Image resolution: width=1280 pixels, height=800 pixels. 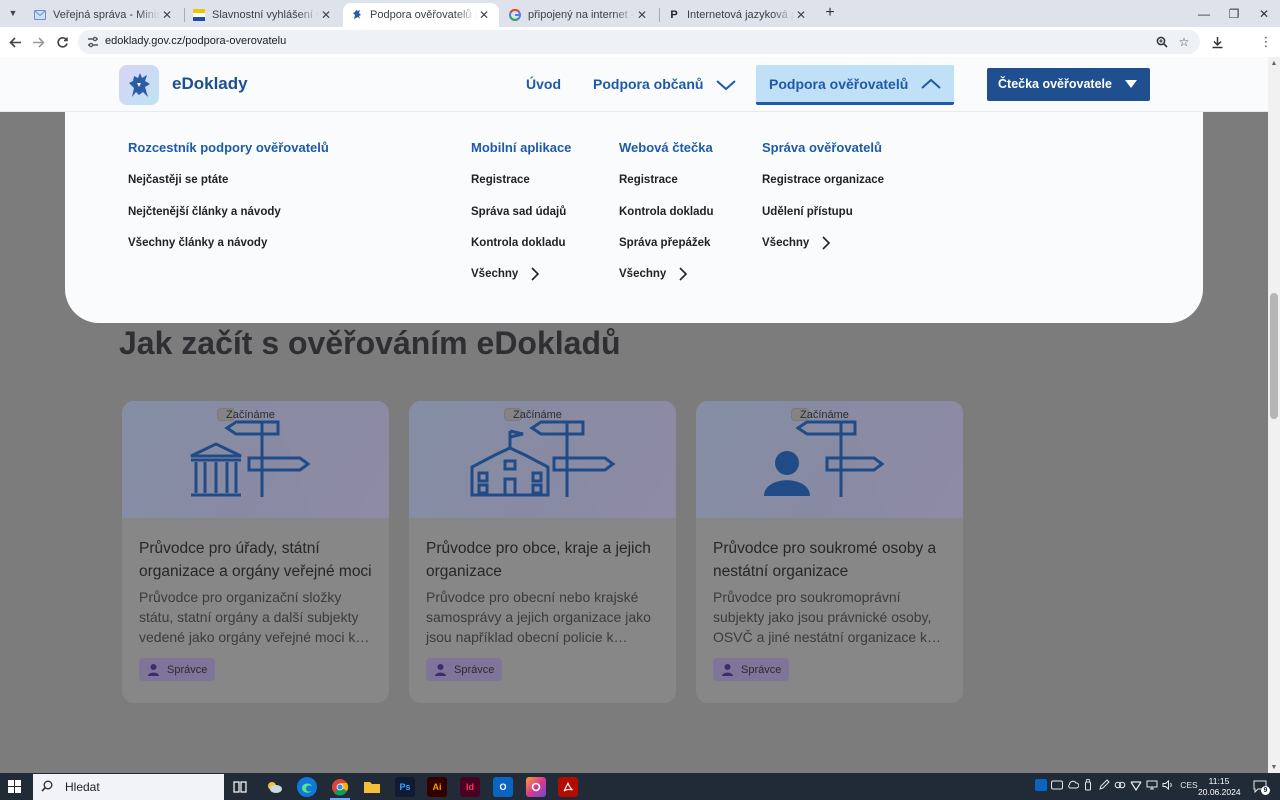 I want to click on usb-tray-icon, so click(x=1088, y=785).